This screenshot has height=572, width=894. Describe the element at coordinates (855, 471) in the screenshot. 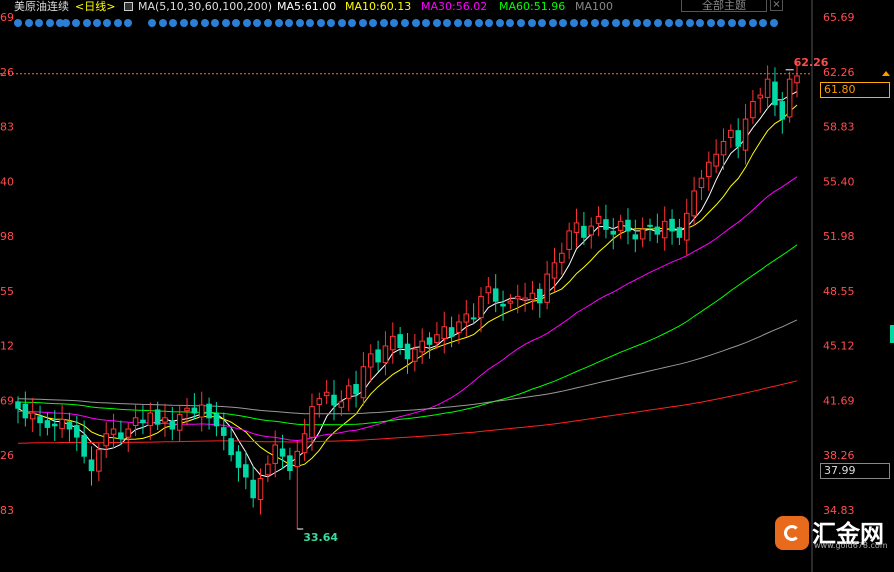

I see `lower-price-box: 37.99` at that location.